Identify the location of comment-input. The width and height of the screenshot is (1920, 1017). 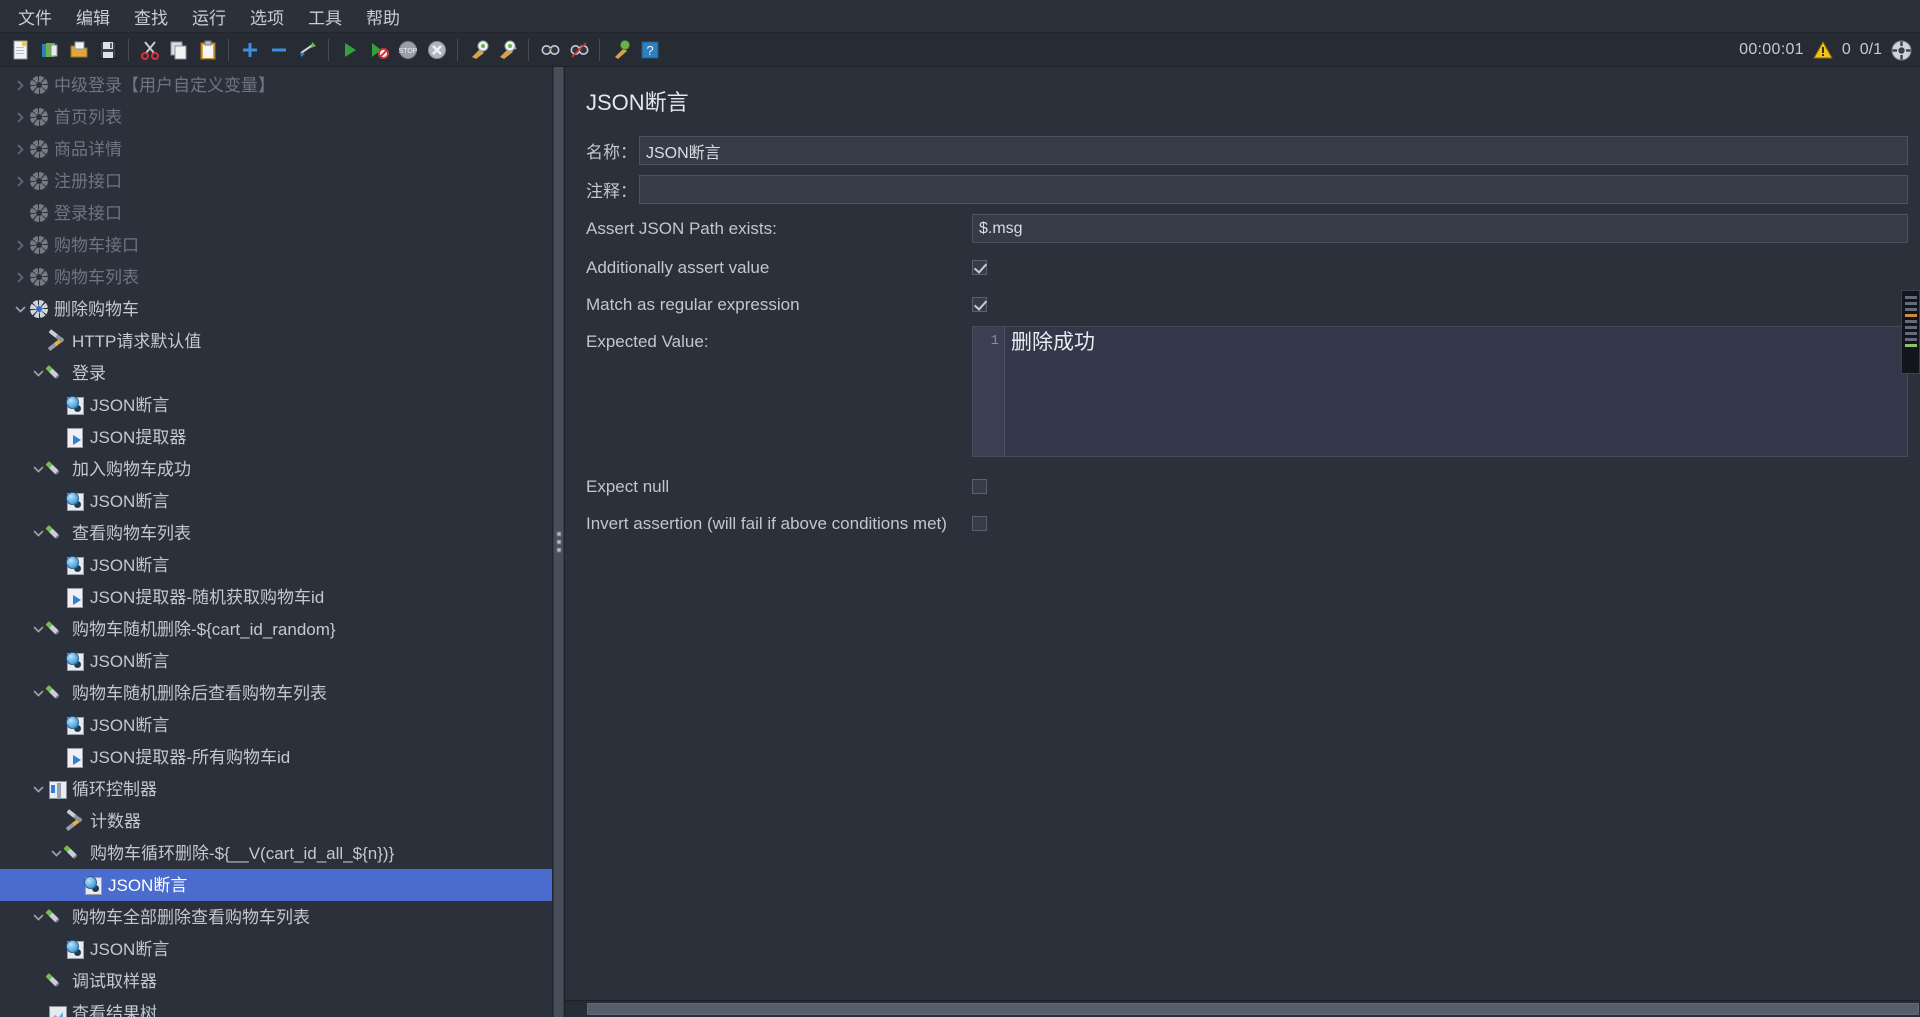
(1273, 189).